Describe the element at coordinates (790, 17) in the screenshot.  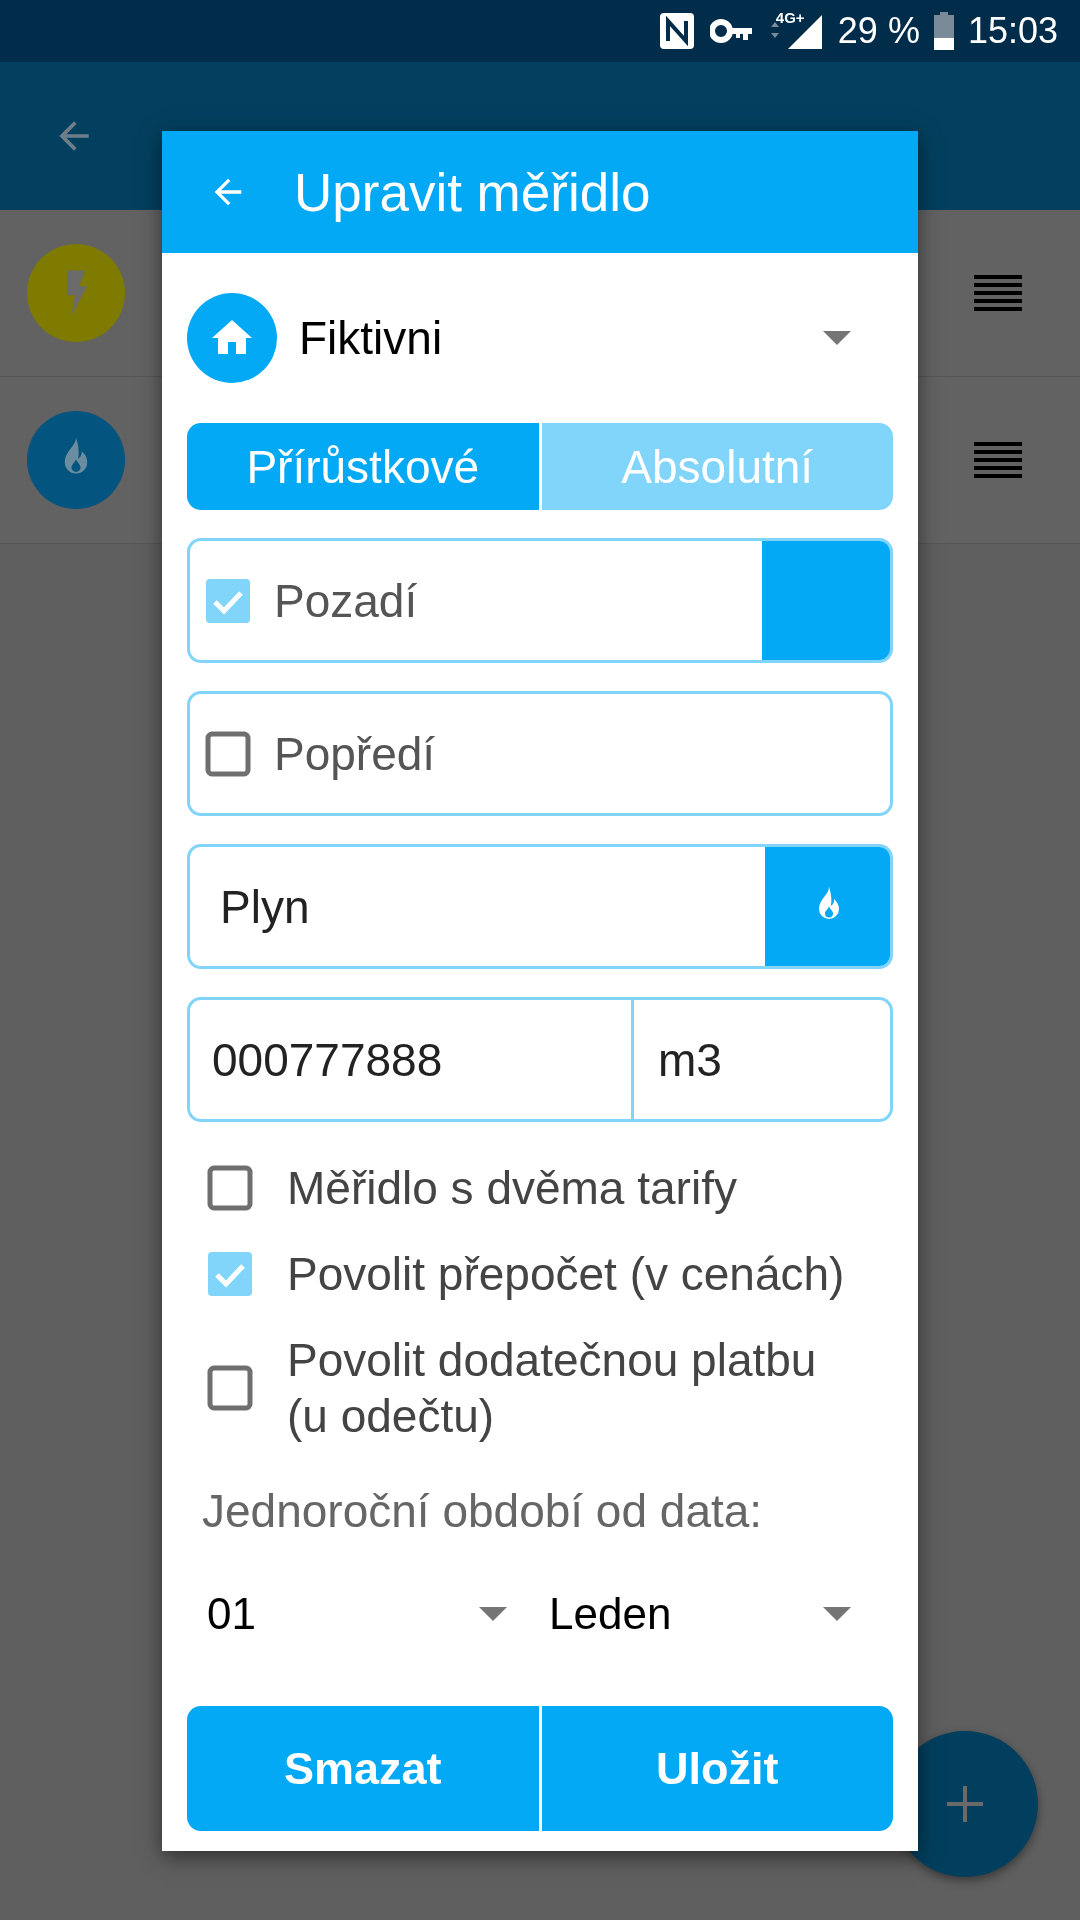
I see `network-type: 4G+` at that location.